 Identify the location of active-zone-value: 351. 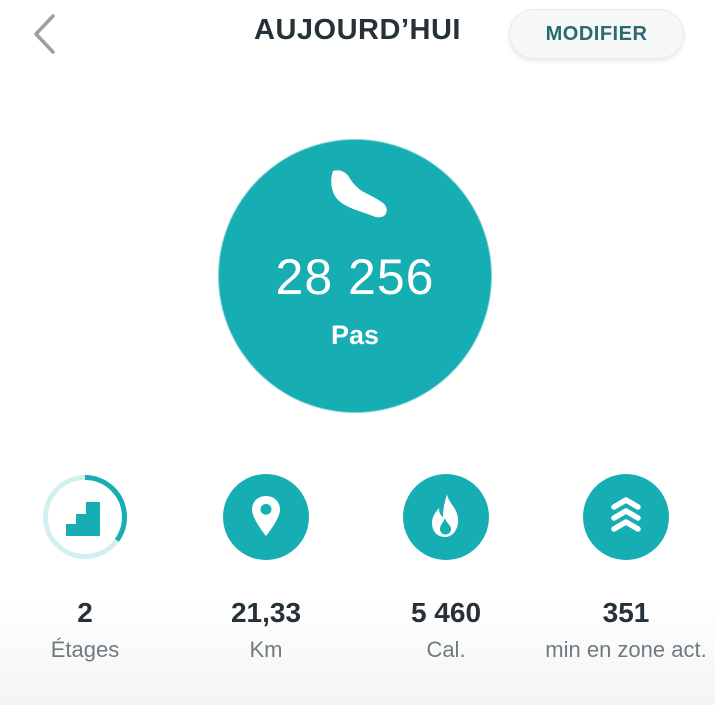
(626, 612).